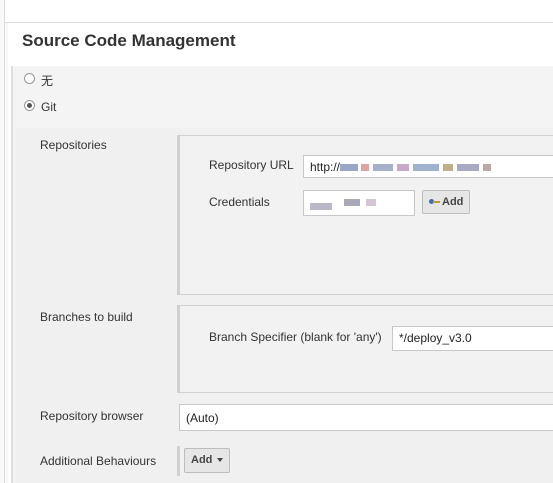  Describe the element at coordinates (86, 317) in the screenshot. I see `branches-label: Branches to build` at that location.